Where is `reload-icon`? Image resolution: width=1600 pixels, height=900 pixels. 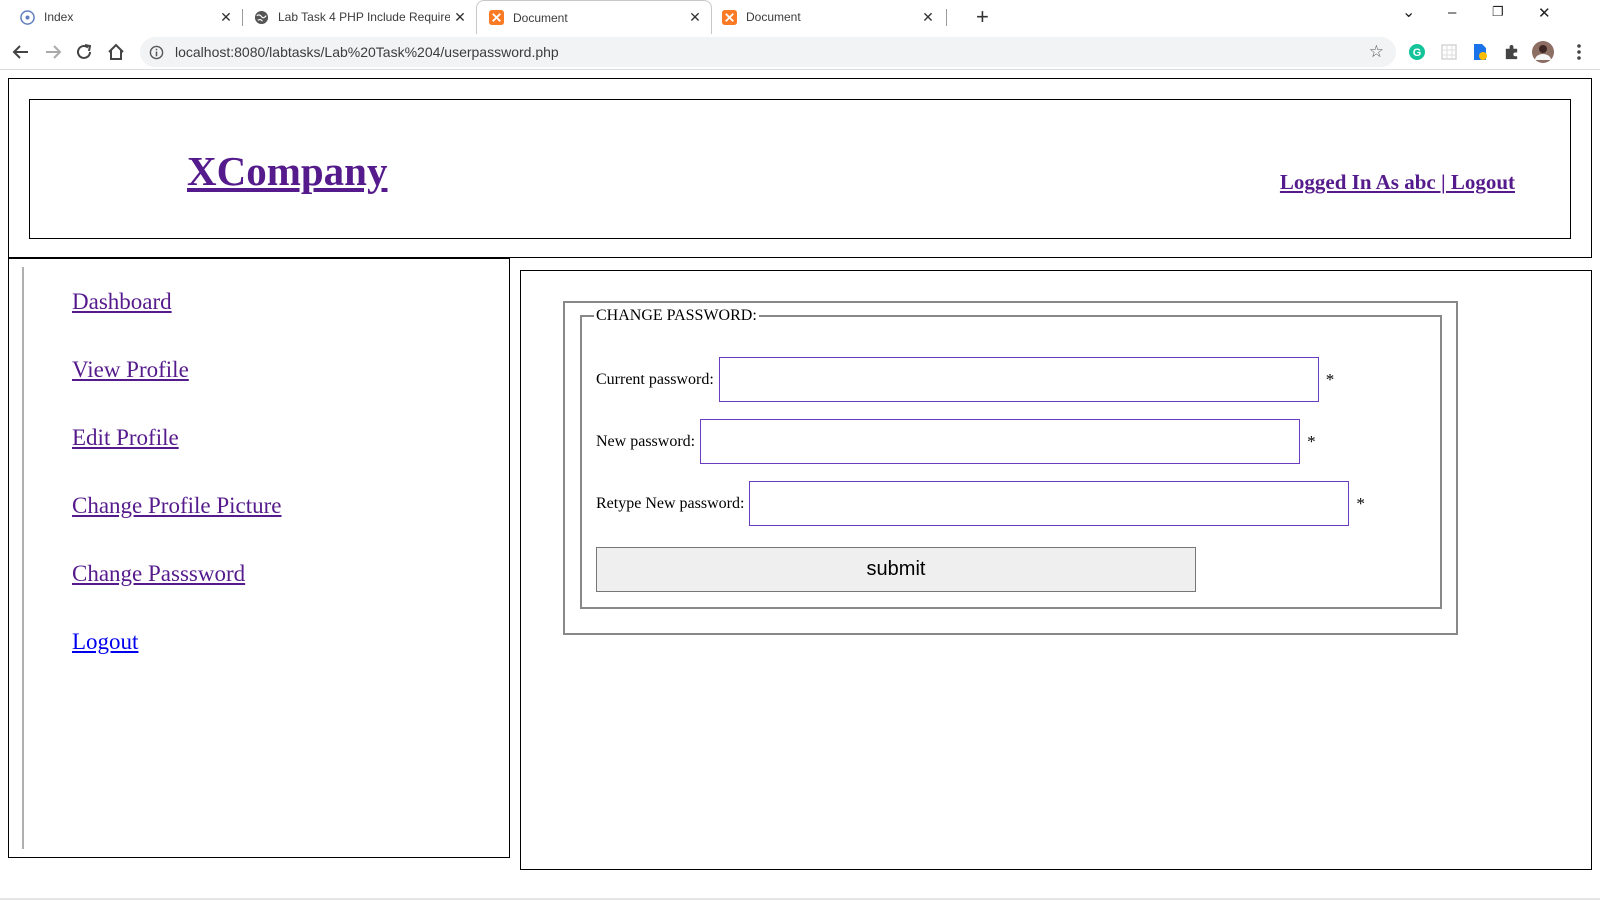 reload-icon is located at coordinates (84, 52).